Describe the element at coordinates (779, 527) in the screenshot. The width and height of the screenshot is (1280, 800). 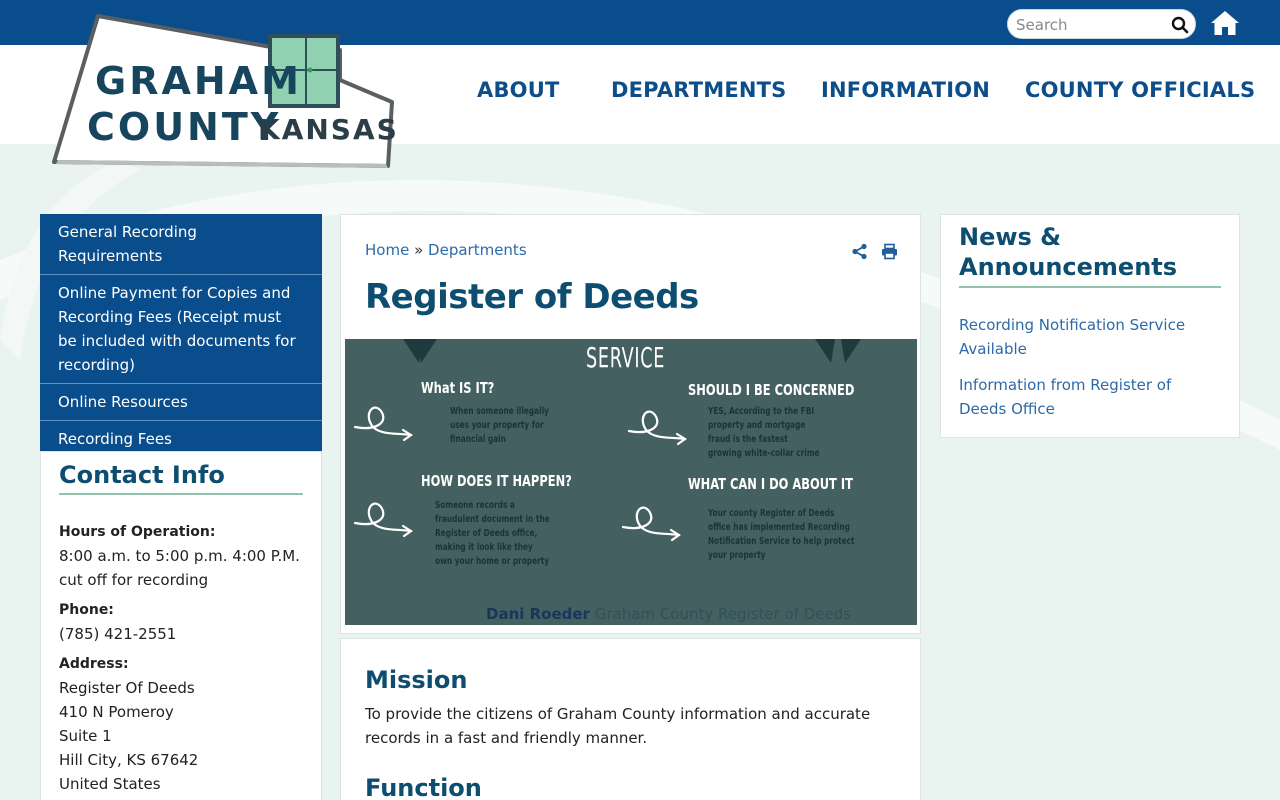
I see `hero-a4-line: office has implemented Recording` at that location.